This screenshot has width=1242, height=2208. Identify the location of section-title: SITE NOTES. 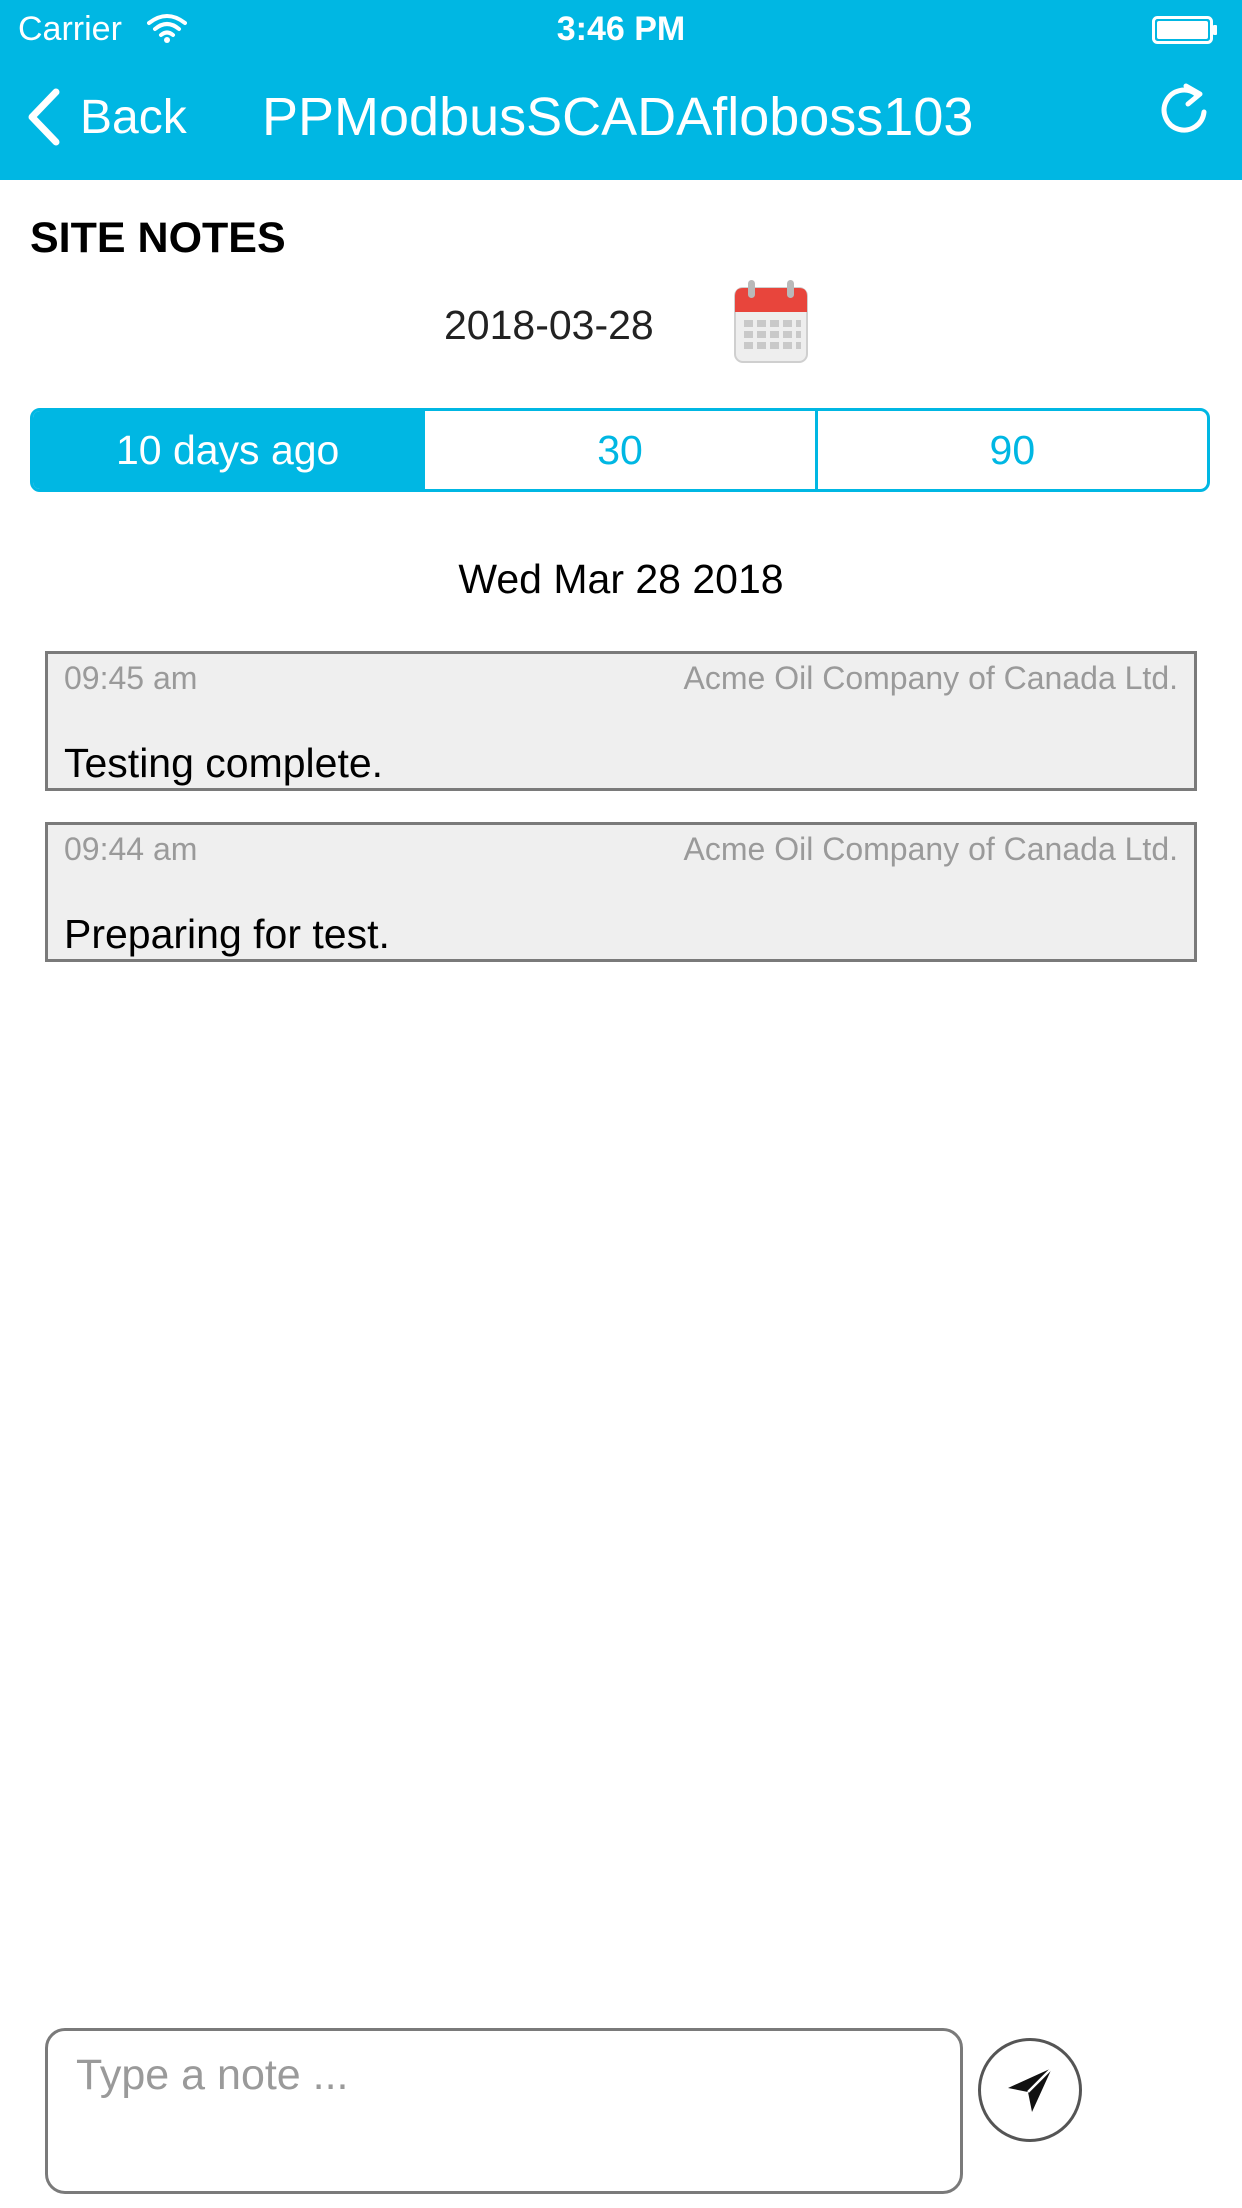
(158, 238).